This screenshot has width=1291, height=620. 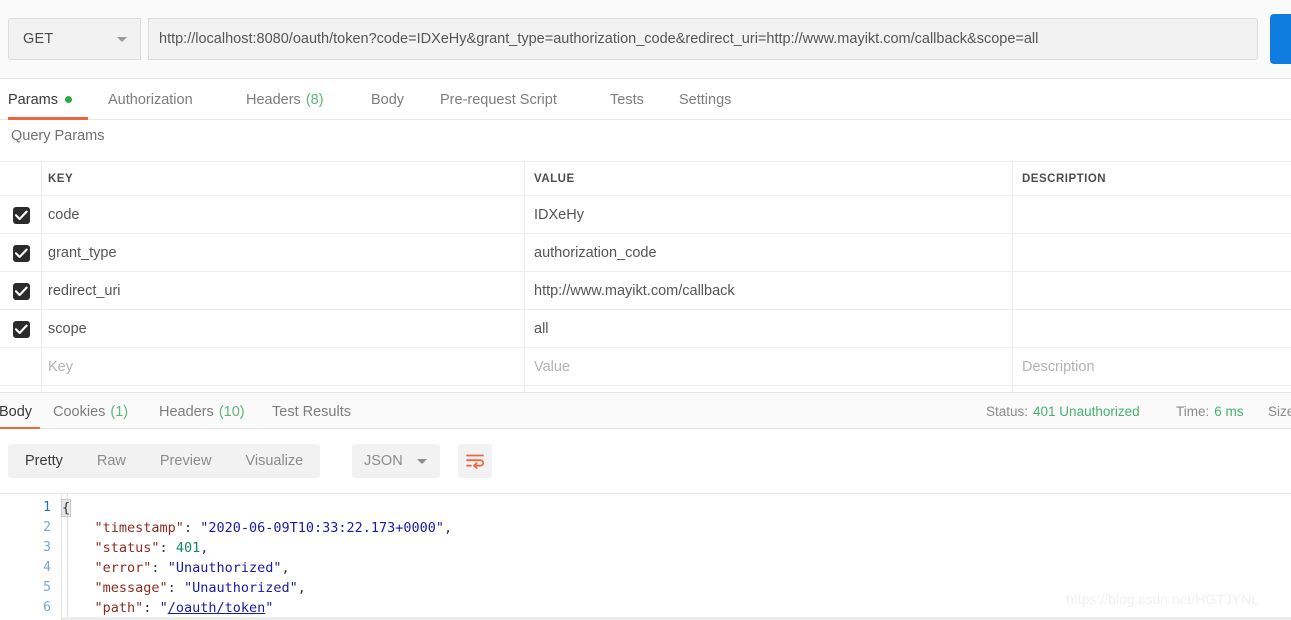 What do you see at coordinates (630, 99) in the screenshot?
I see `request-tab-tests: Tests` at bounding box center [630, 99].